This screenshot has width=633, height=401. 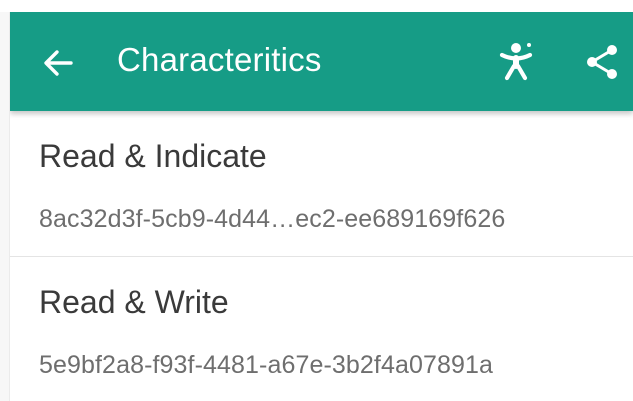 I want to click on share-button, so click(x=602, y=62).